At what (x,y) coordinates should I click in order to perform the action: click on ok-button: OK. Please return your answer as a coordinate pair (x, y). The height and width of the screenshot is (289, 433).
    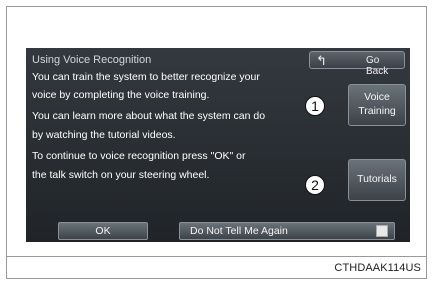
    Looking at the image, I should click on (103, 231).